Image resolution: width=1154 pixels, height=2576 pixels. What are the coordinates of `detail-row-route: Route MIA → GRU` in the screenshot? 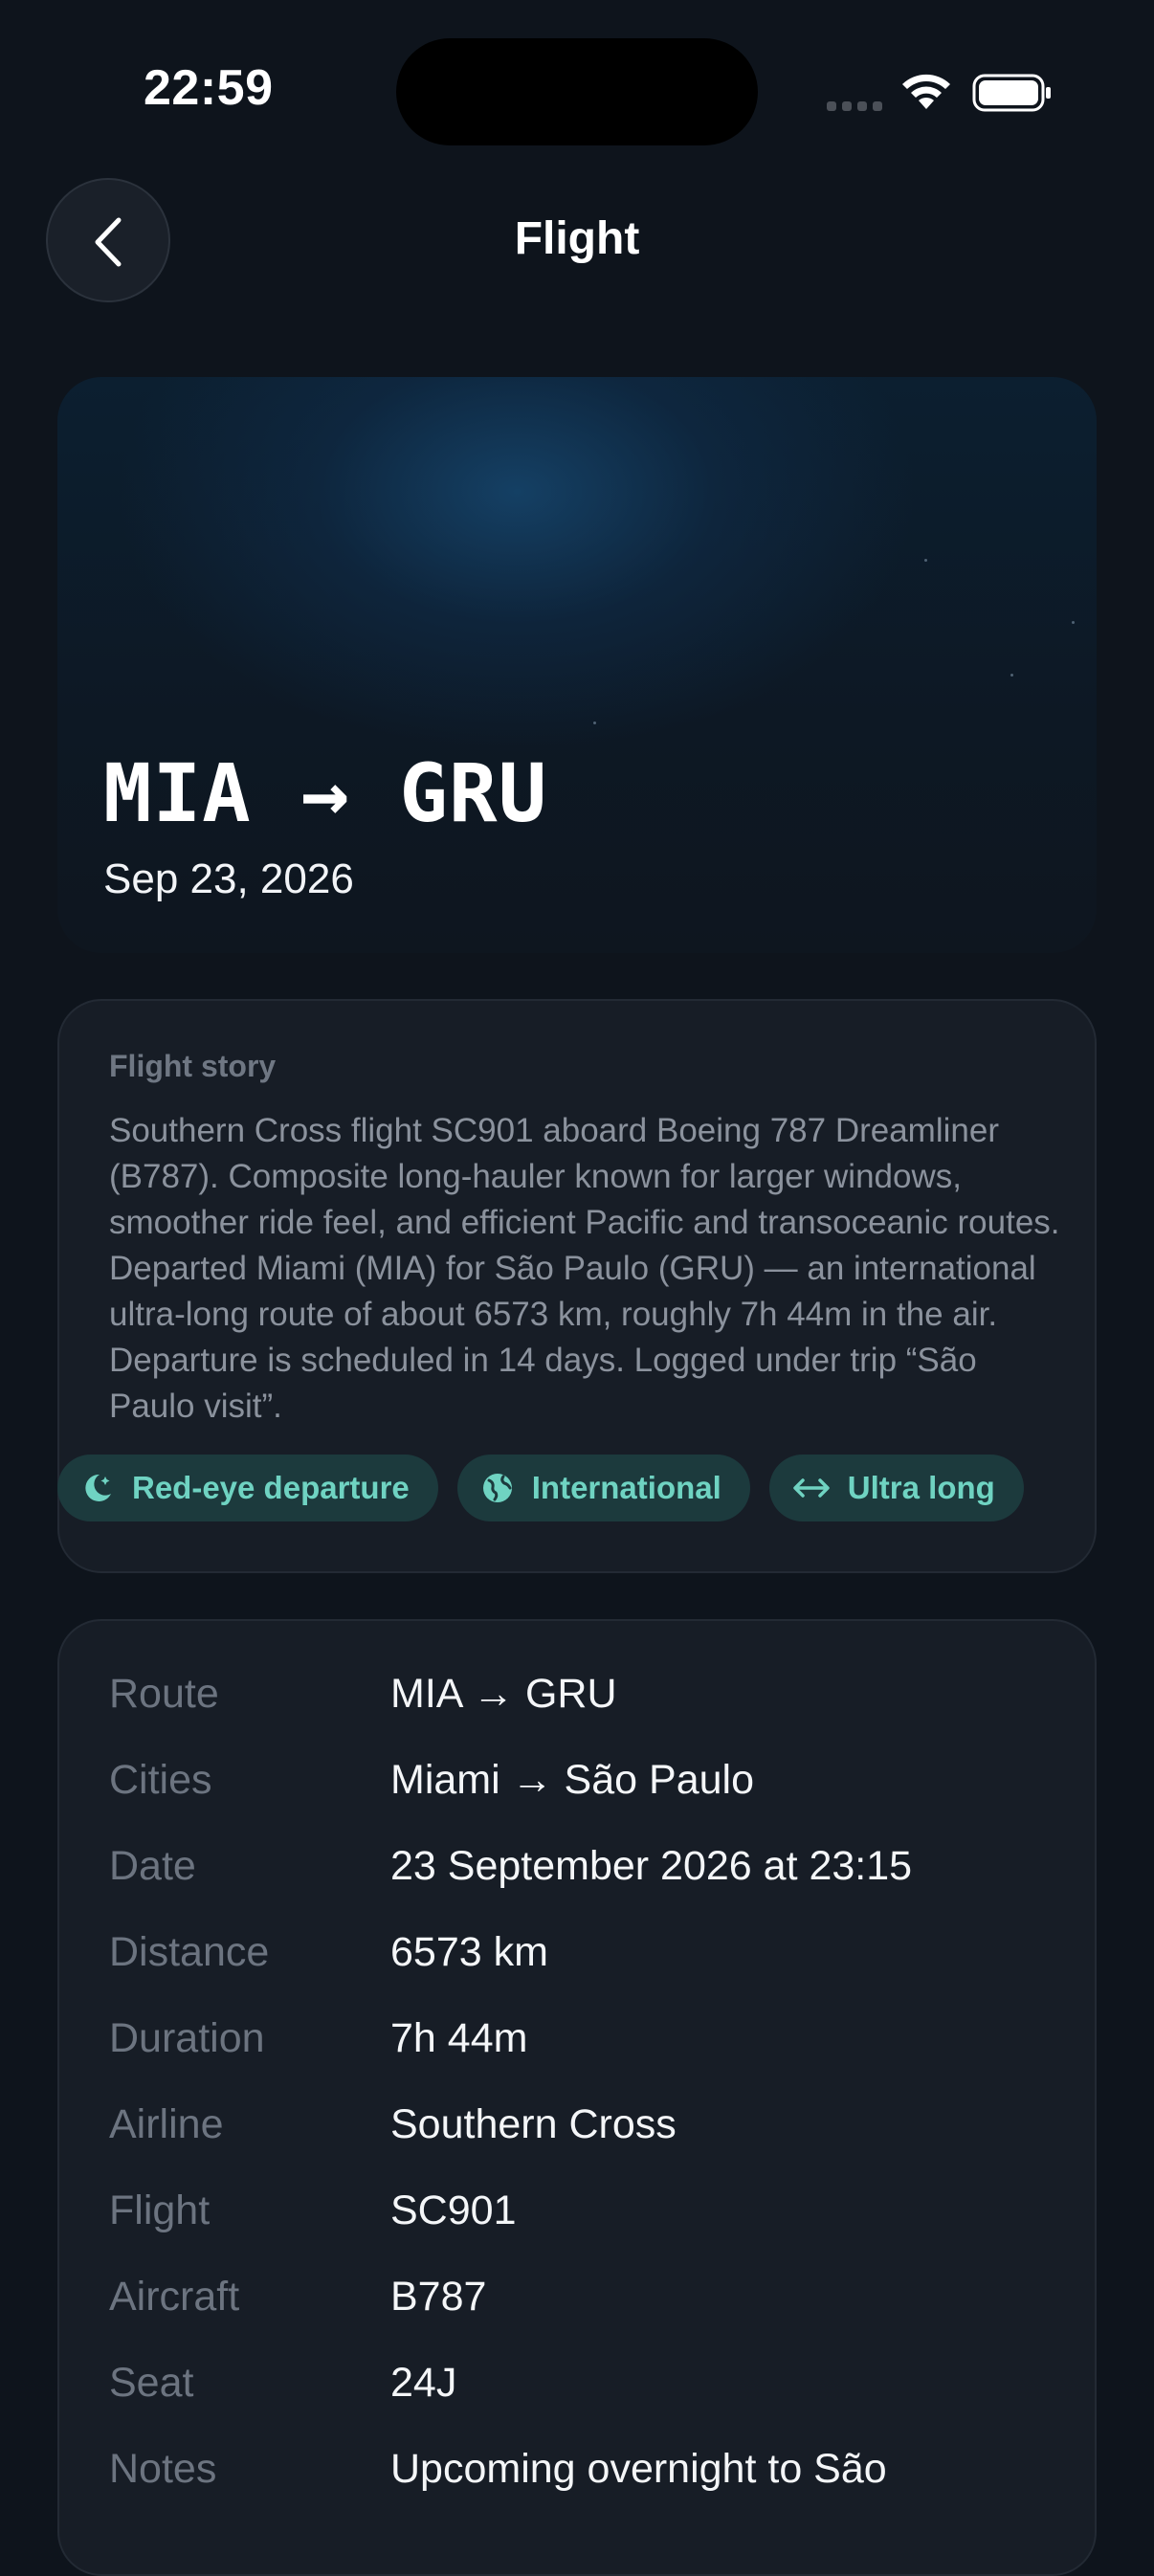 It's located at (587, 1714).